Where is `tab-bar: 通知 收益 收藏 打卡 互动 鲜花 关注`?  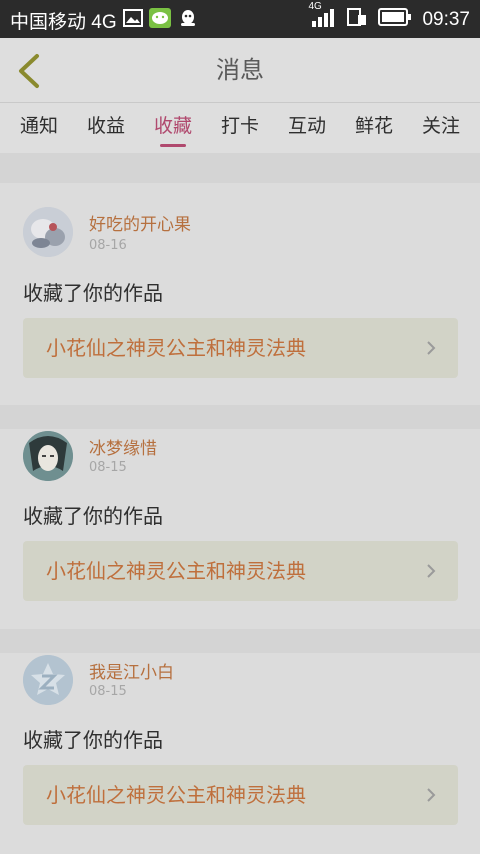 tab-bar: 通知 收益 收藏 打卡 互动 鲜花 关注 is located at coordinates (240, 128).